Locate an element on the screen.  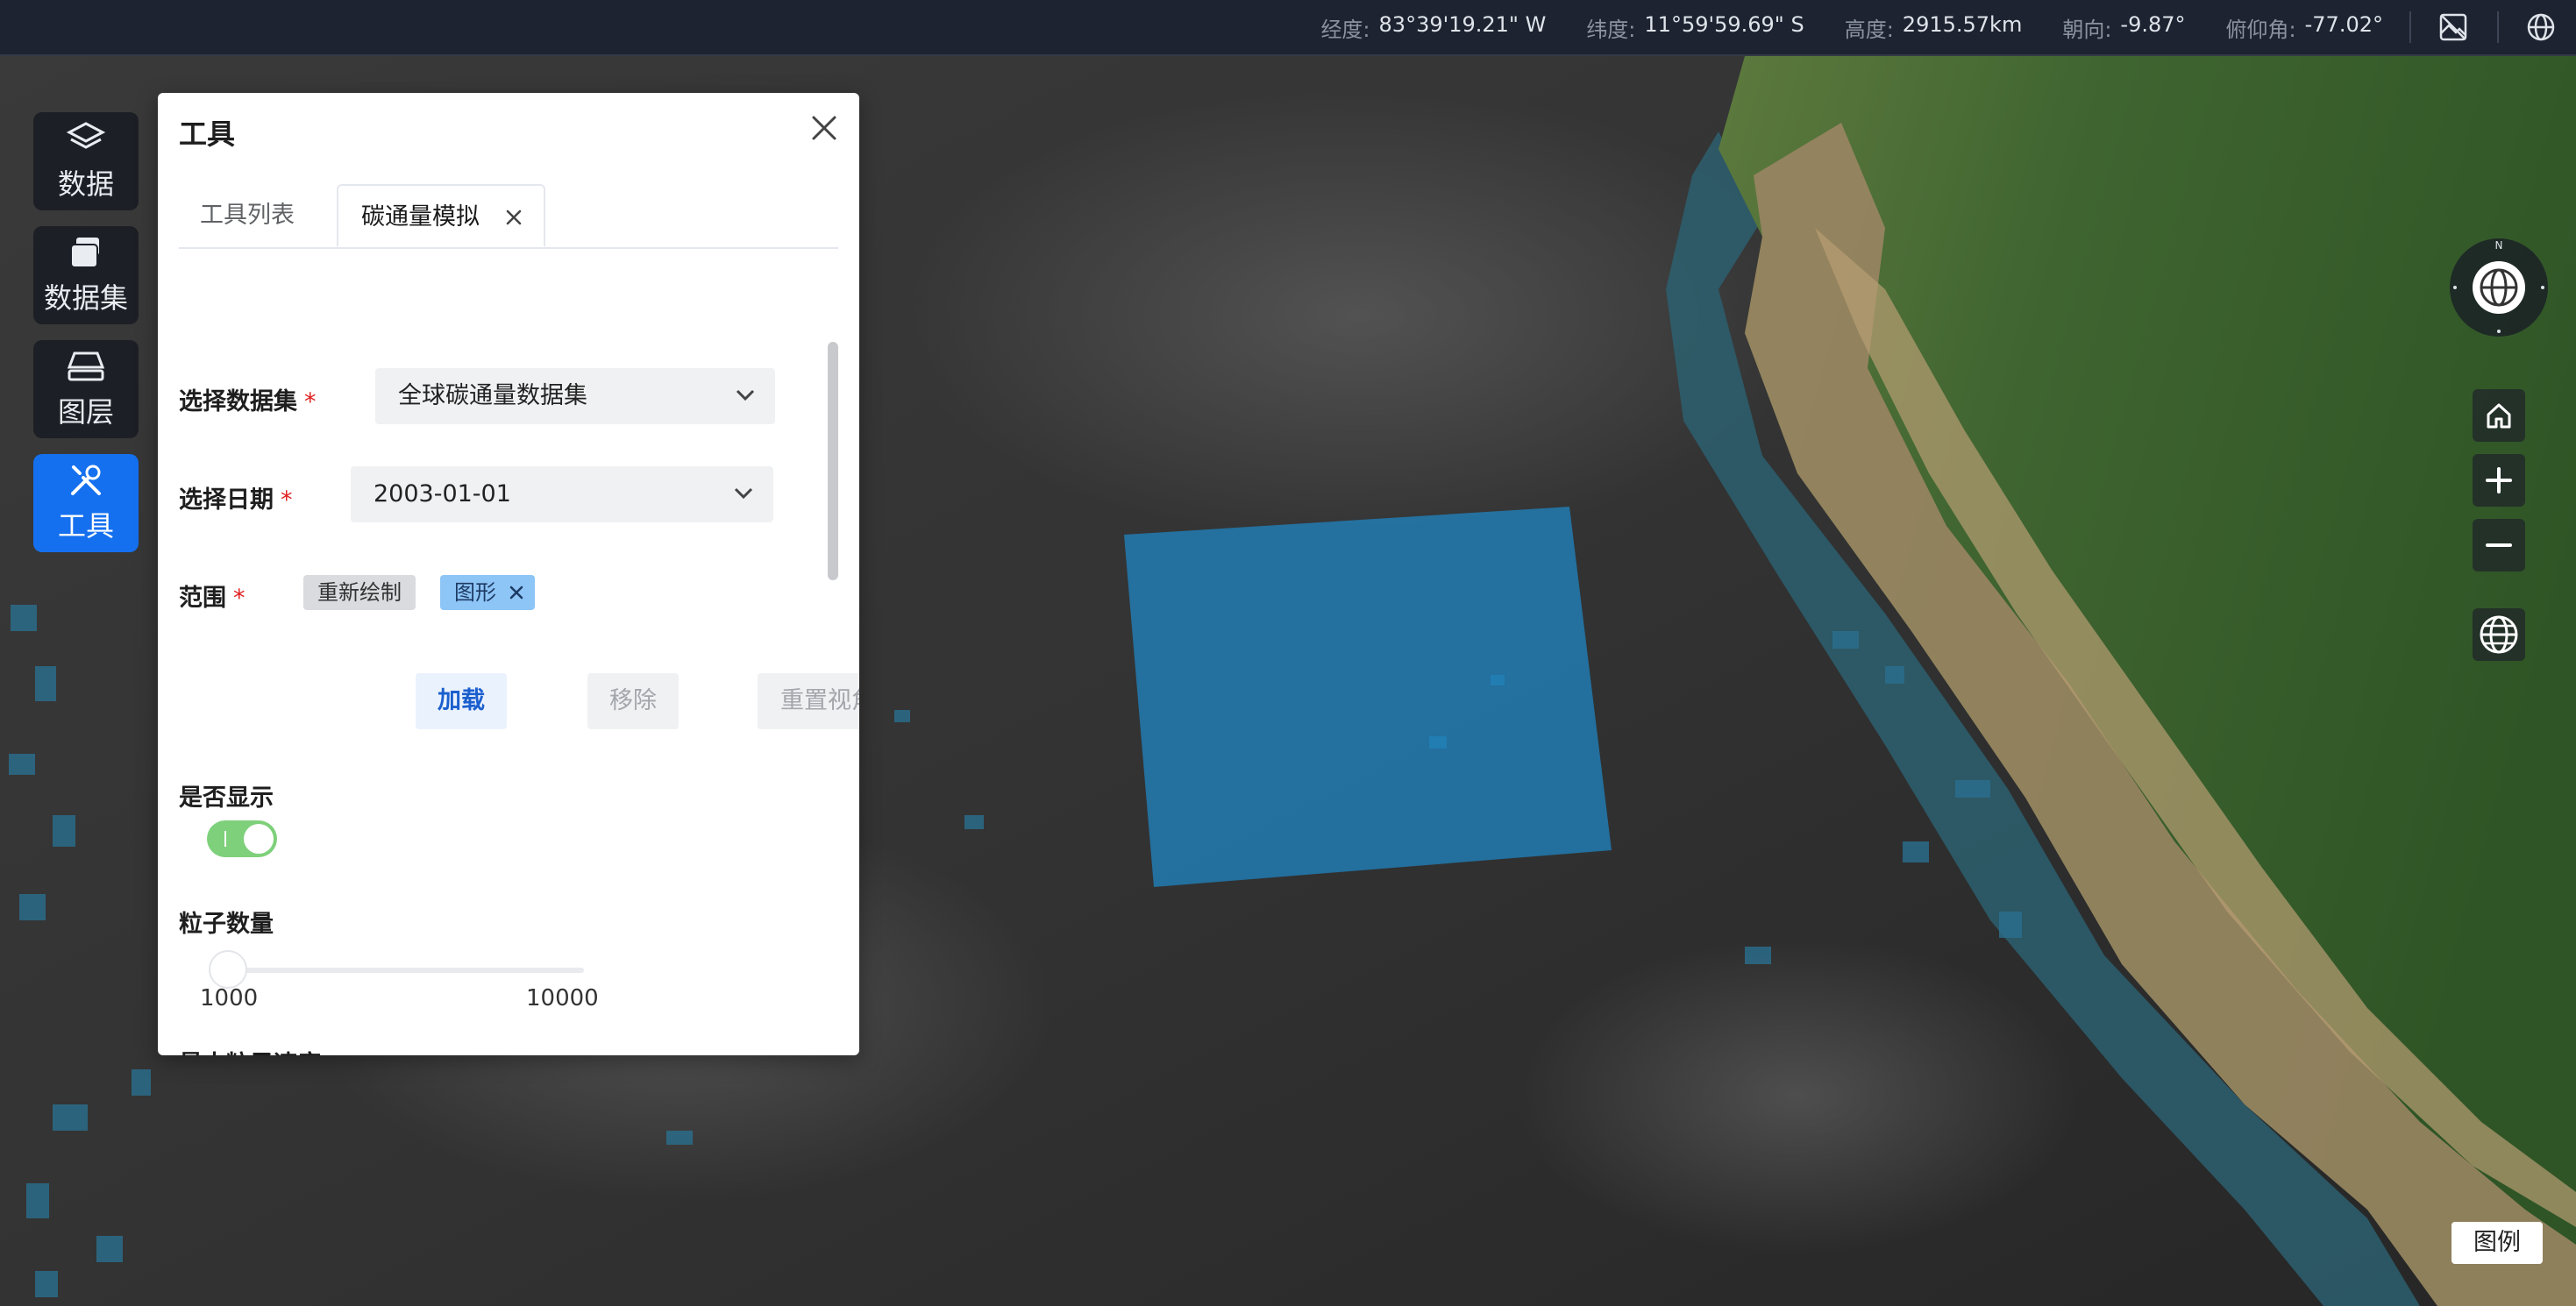
layer-icon is located at coordinates (86, 366).